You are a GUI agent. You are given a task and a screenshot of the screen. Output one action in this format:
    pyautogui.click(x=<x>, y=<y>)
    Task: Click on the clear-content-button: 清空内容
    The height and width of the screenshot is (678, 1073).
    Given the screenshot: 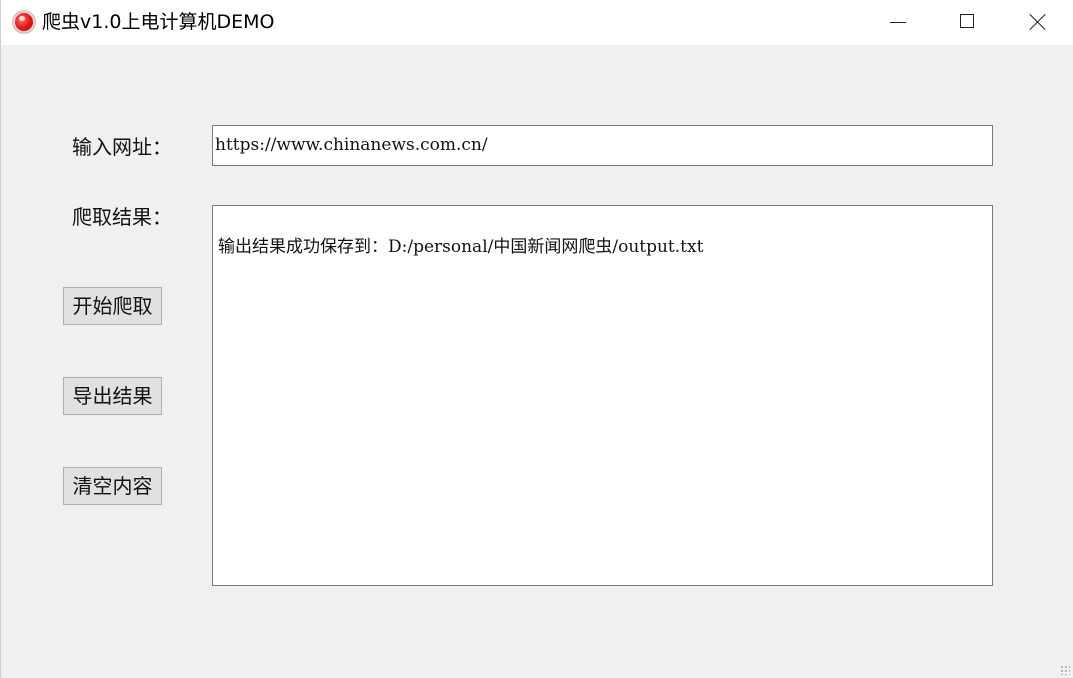 What is the action you would take?
    pyautogui.click(x=112, y=486)
    